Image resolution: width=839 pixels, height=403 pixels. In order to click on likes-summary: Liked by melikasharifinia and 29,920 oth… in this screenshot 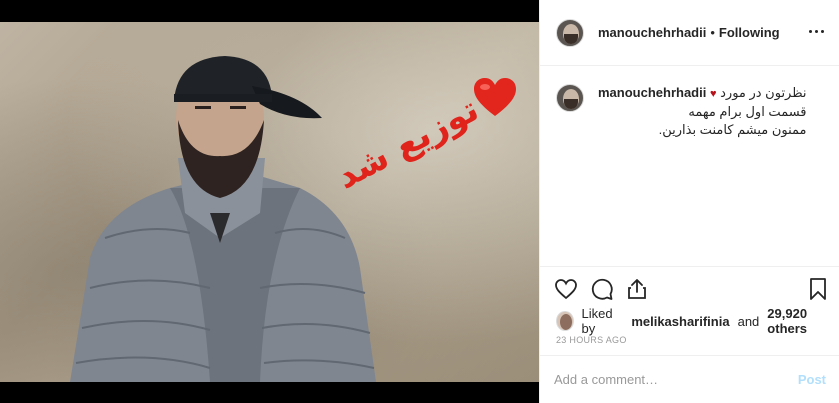, I will do `click(697, 321)`.